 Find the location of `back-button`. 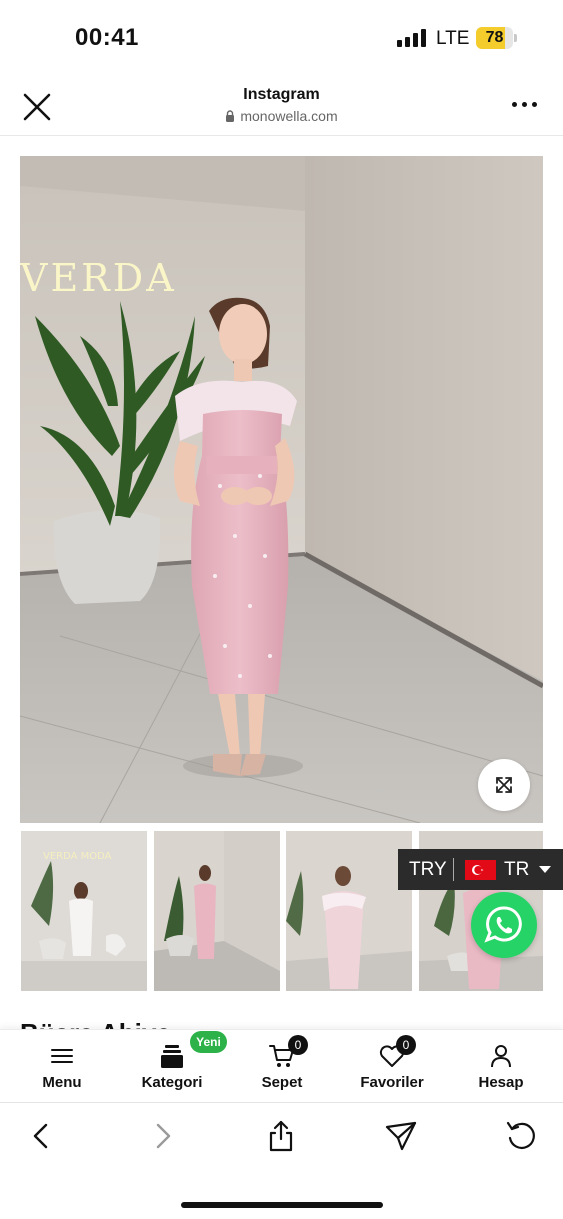

back-button is located at coordinates (42, 1136).